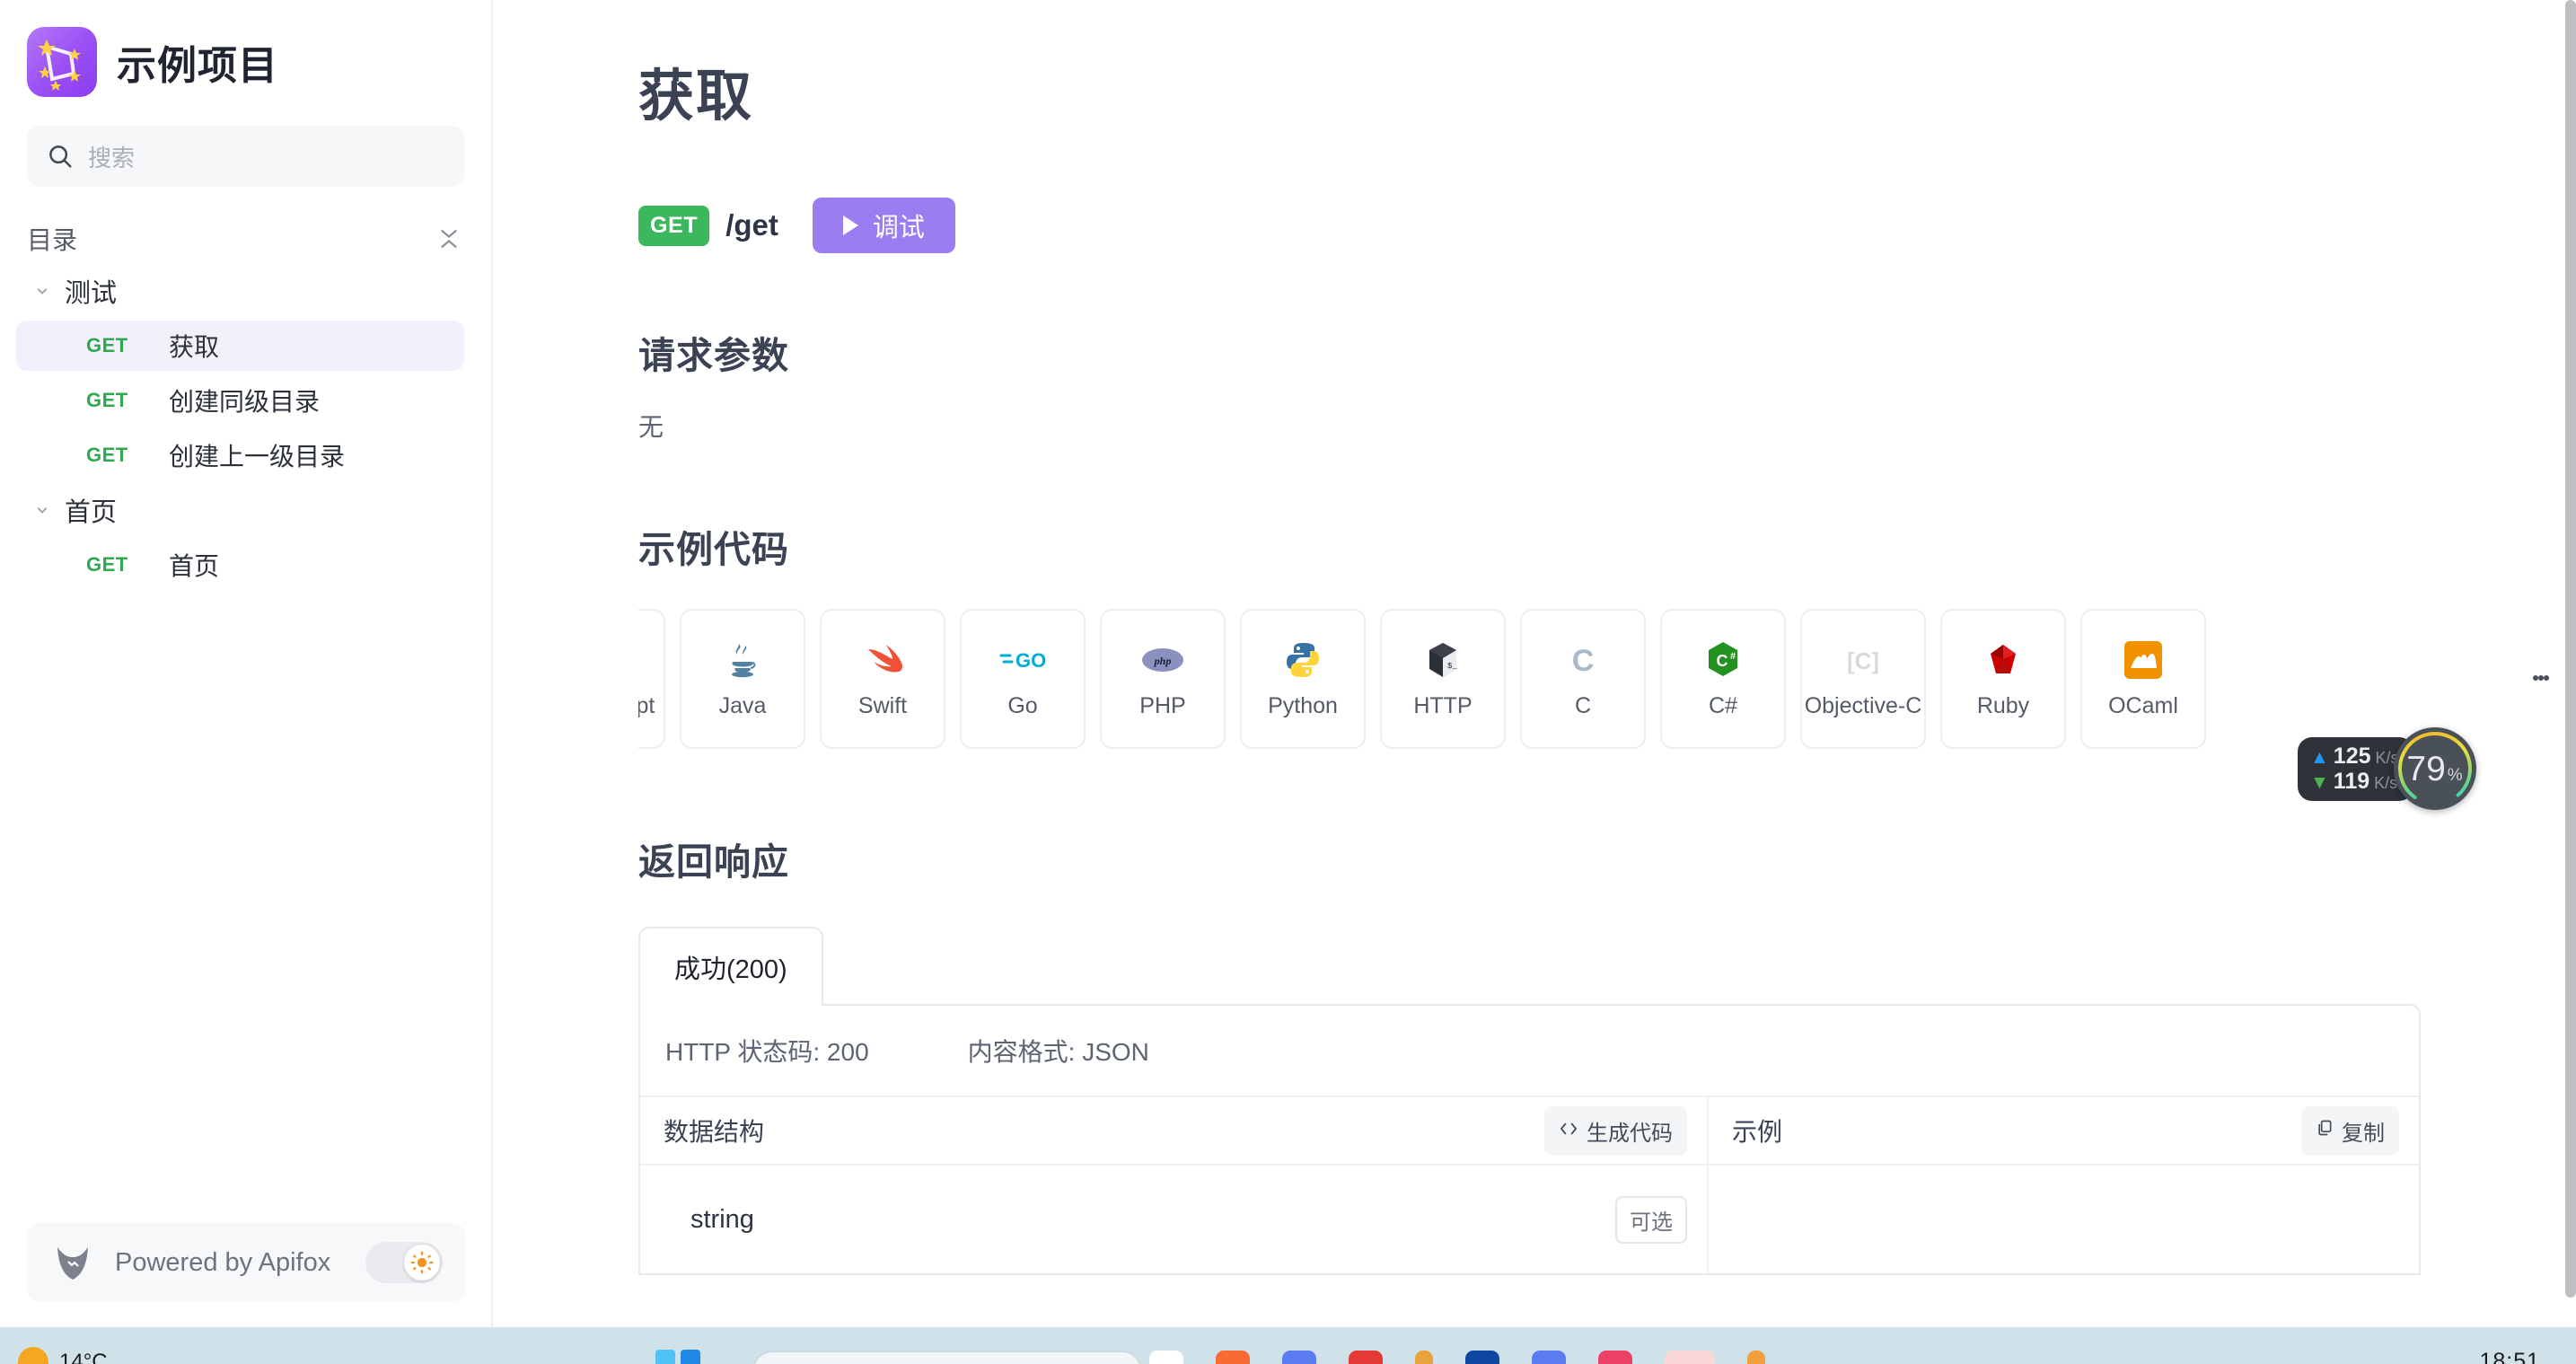 This screenshot has height=1364, width=2576. What do you see at coordinates (245, 291) in the screenshot?
I see `nav-group-test: 测试` at bounding box center [245, 291].